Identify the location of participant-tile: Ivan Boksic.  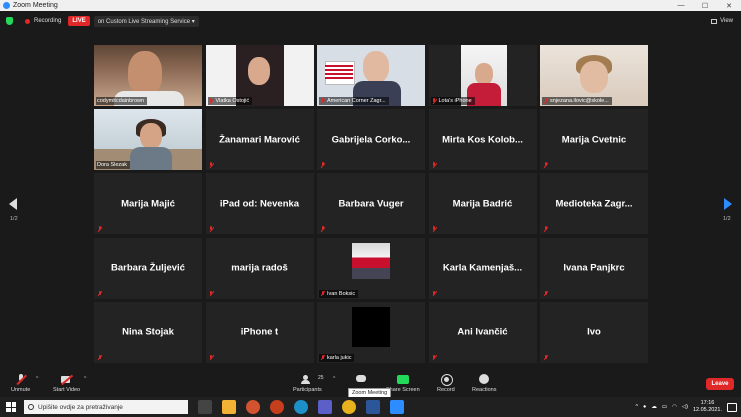
(371, 268).